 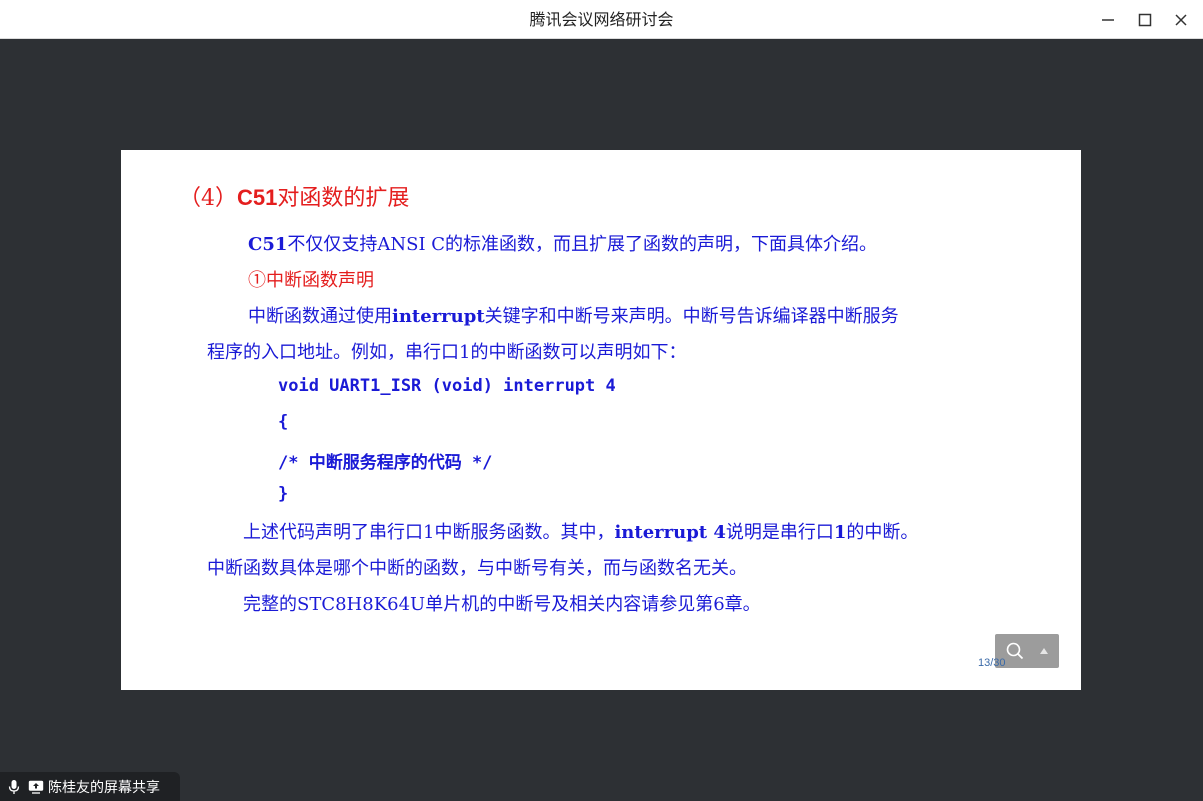 What do you see at coordinates (882, 532) in the screenshot?
I see `para2-text-c: 的中断。` at bounding box center [882, 532].